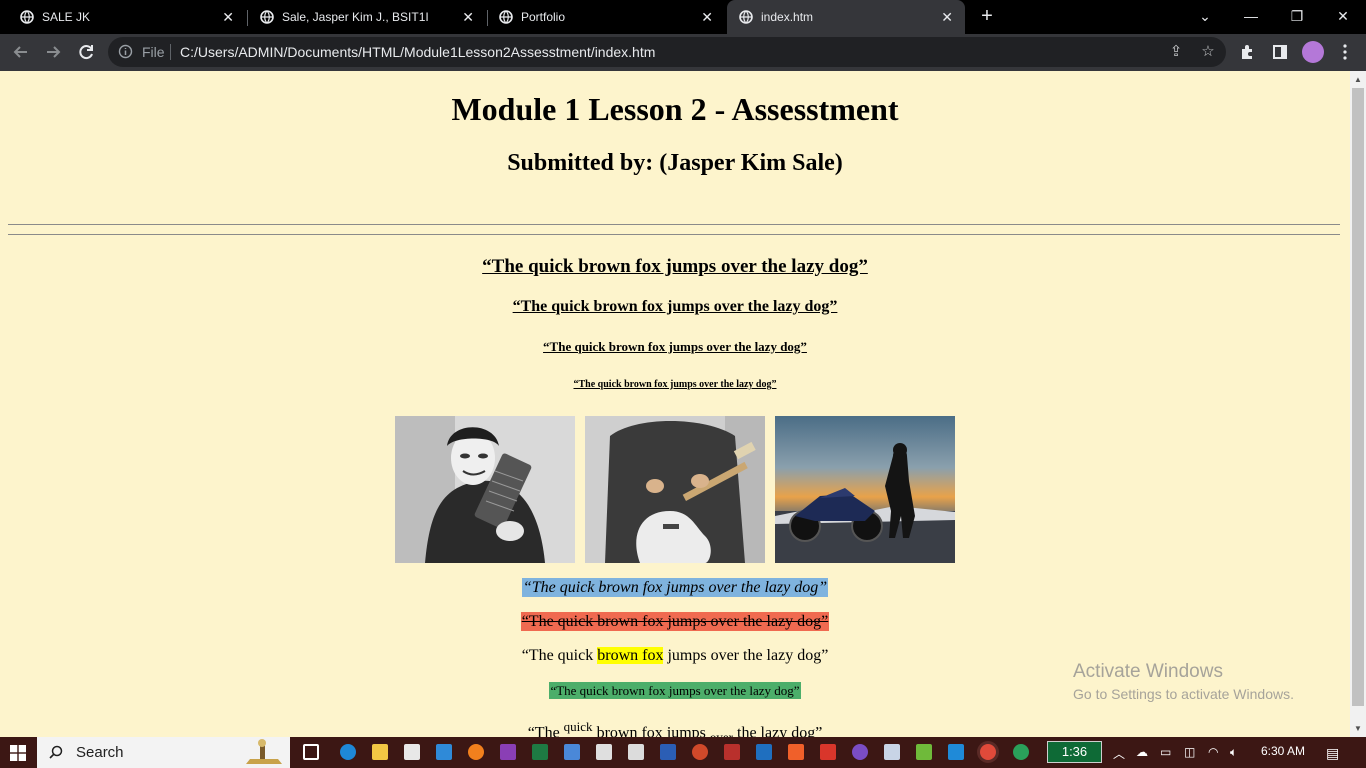 This screenshot has height=768, width=1366. Describe the element at coordinates (1332, 753) in the screenshot. I see `notifications-icon: ▤` at that location.